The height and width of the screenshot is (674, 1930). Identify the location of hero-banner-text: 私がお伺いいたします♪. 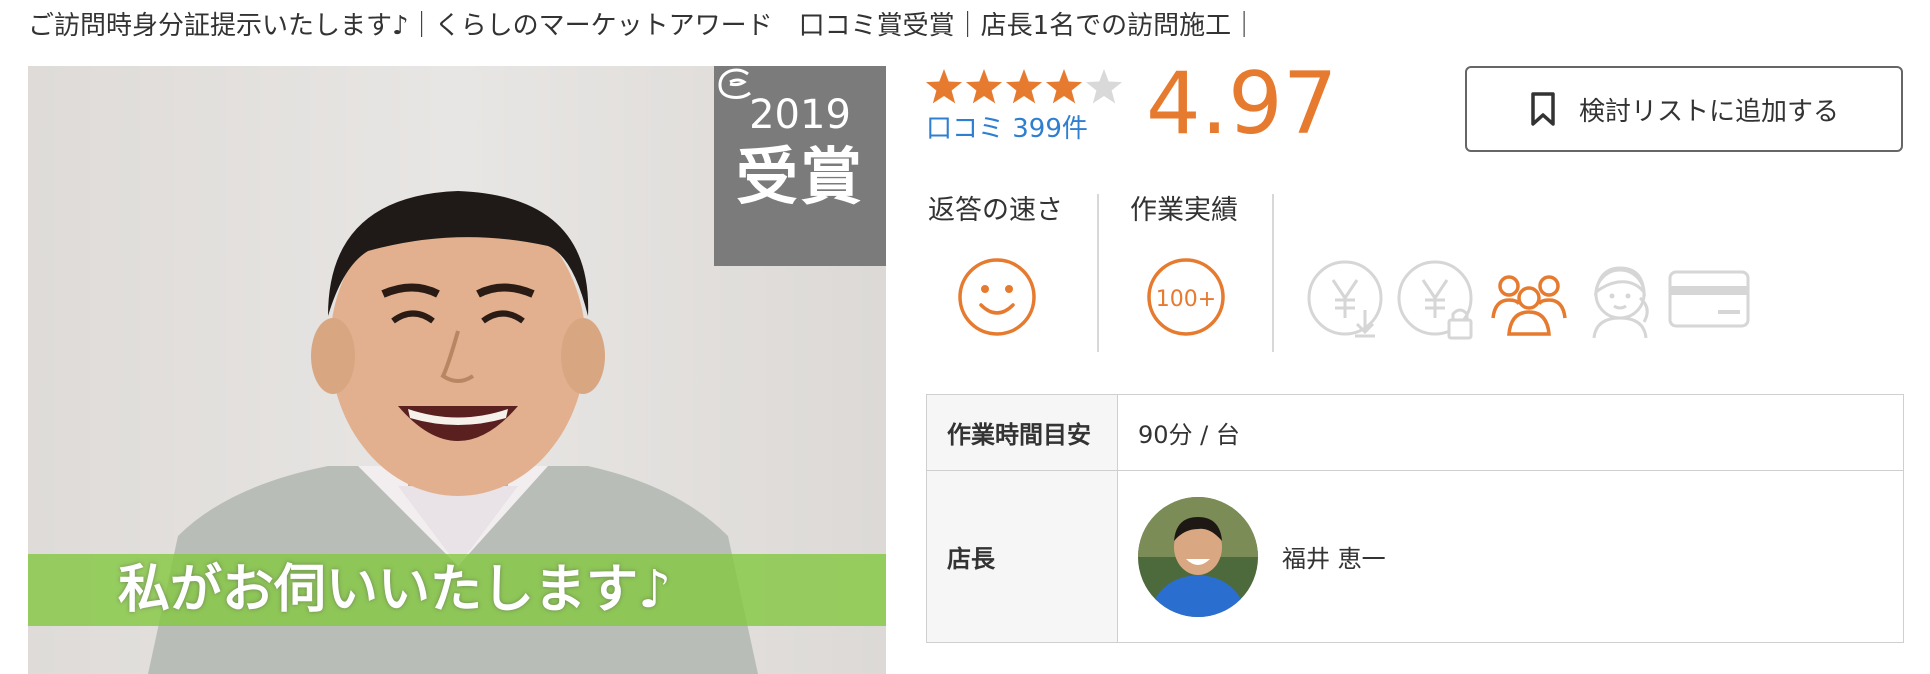
(395, 590).